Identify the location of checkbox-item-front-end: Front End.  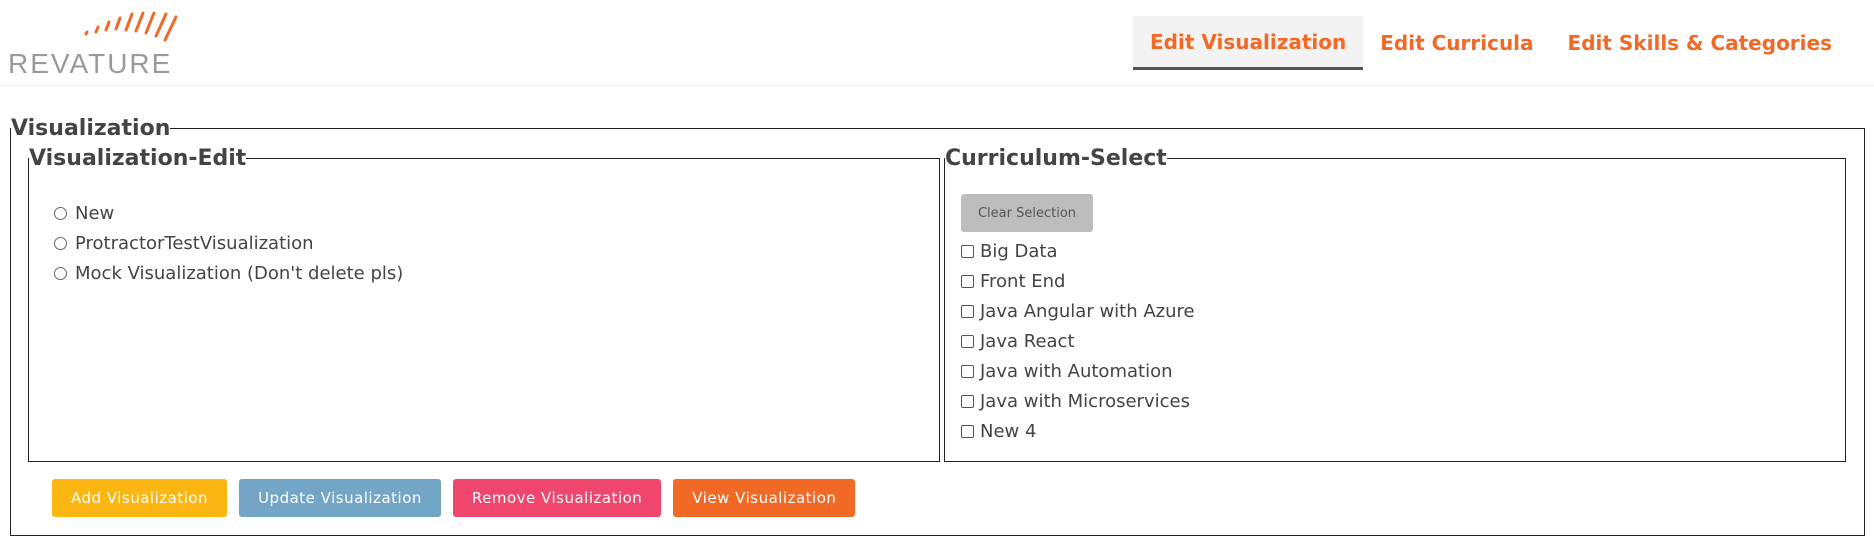
(1078, 281).